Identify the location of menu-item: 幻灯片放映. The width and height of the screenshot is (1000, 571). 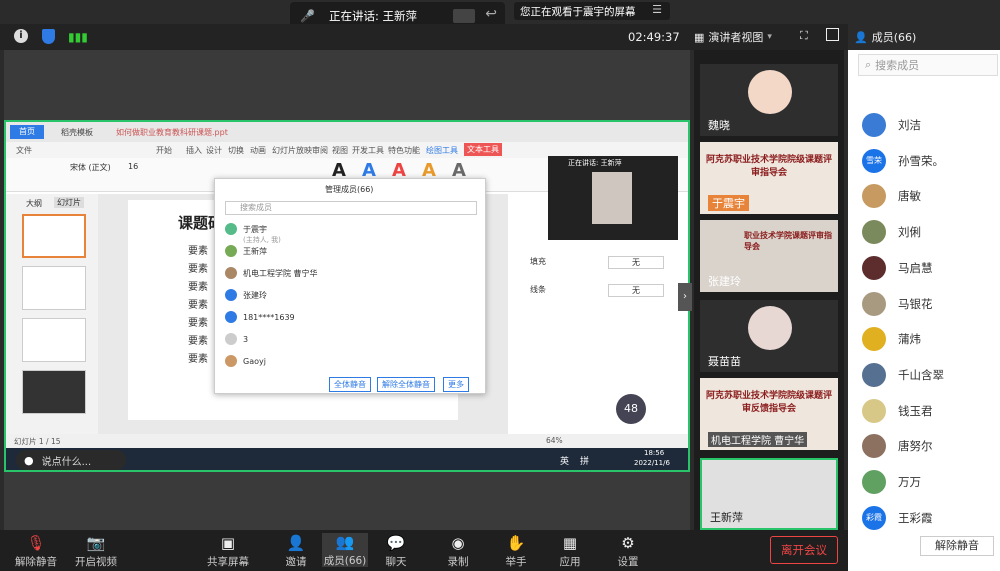
(292, 150).